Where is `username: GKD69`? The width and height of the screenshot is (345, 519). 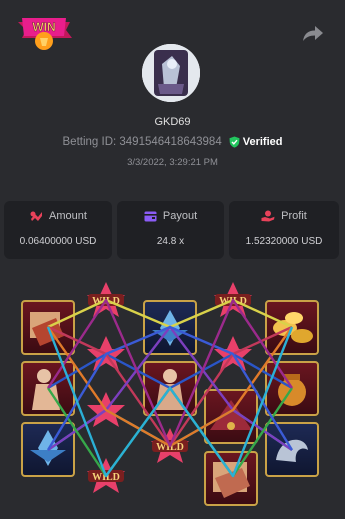 username: GKD69 is located at coordinates (172, 122).